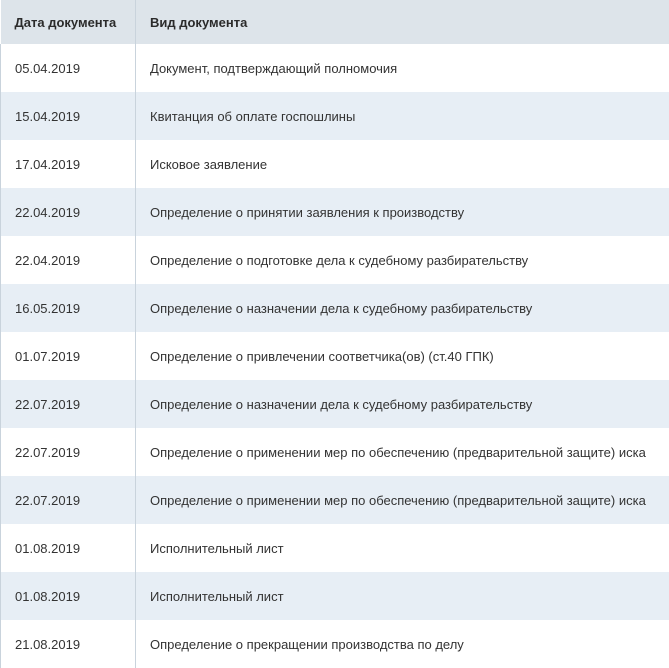 This screenshot has width=669, height=668. What do you see at coordinates (402, 164) in the screenshot?
I see `document-type-cell: Исковое заявление` at bounding box center [402, 164].